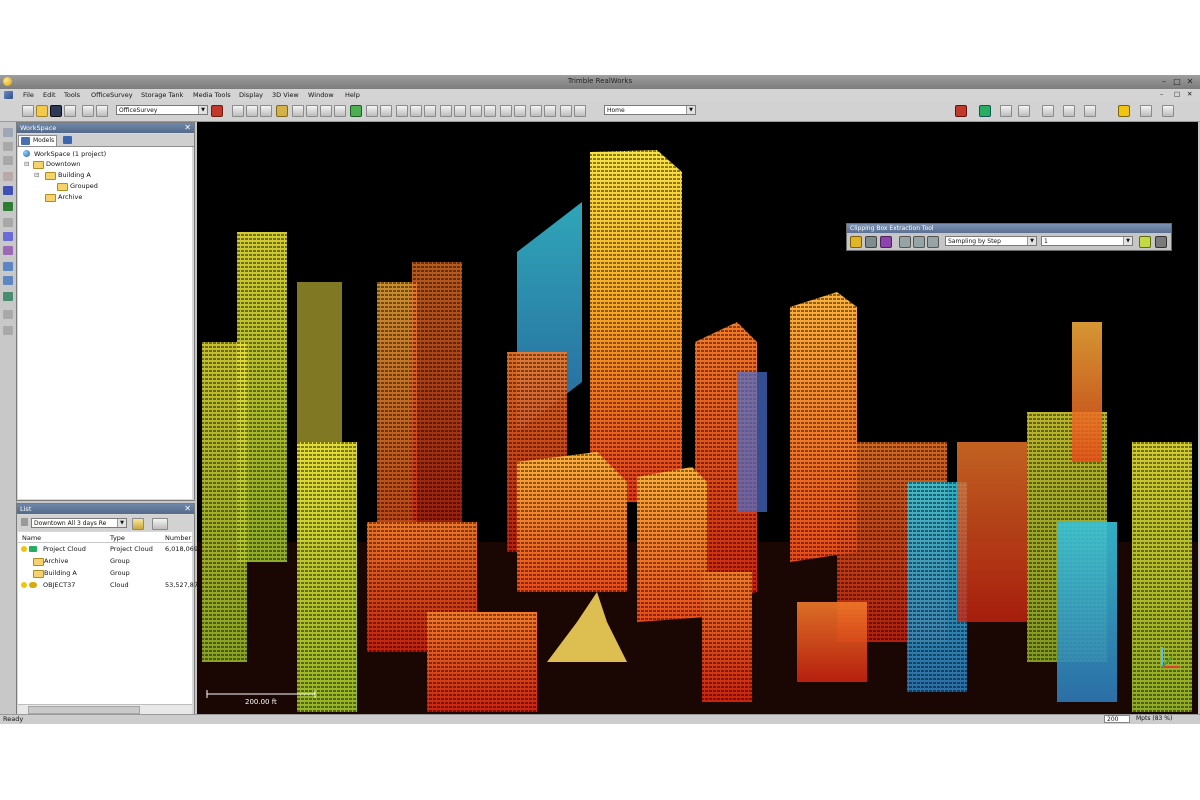 The image size is (1200, 800). What do you see at coordinates (238, 111) in the screenshot?
I see `tool-1-button` at bounding box center [238, 111].